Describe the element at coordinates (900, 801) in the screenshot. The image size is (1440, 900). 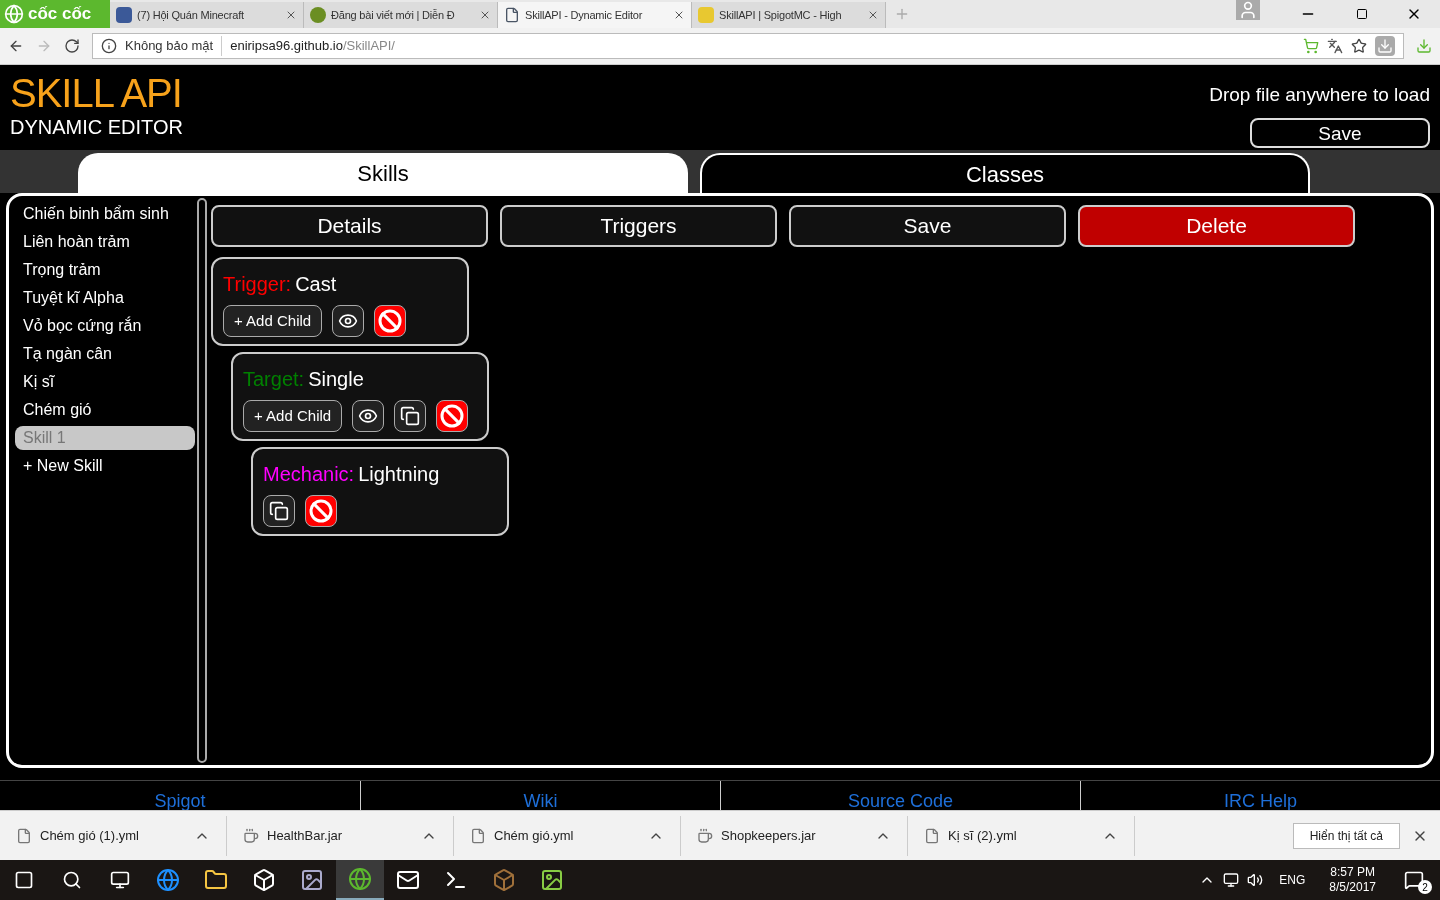
I see `footer-link: Source Code` at that location.